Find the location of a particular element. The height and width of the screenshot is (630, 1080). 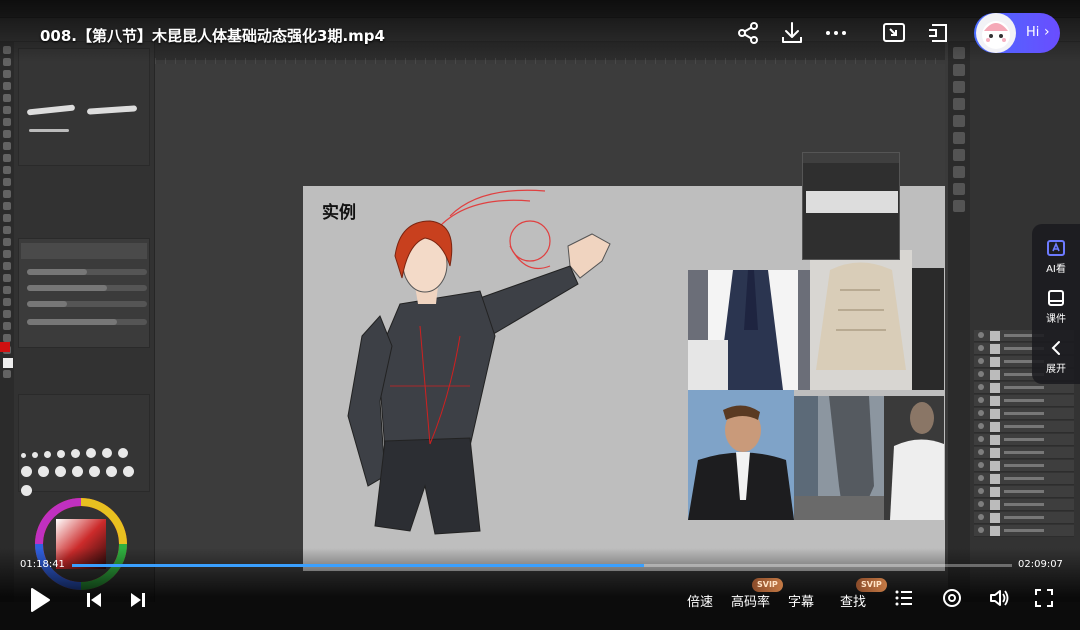

share-icon is located at coordinates (748, 33).